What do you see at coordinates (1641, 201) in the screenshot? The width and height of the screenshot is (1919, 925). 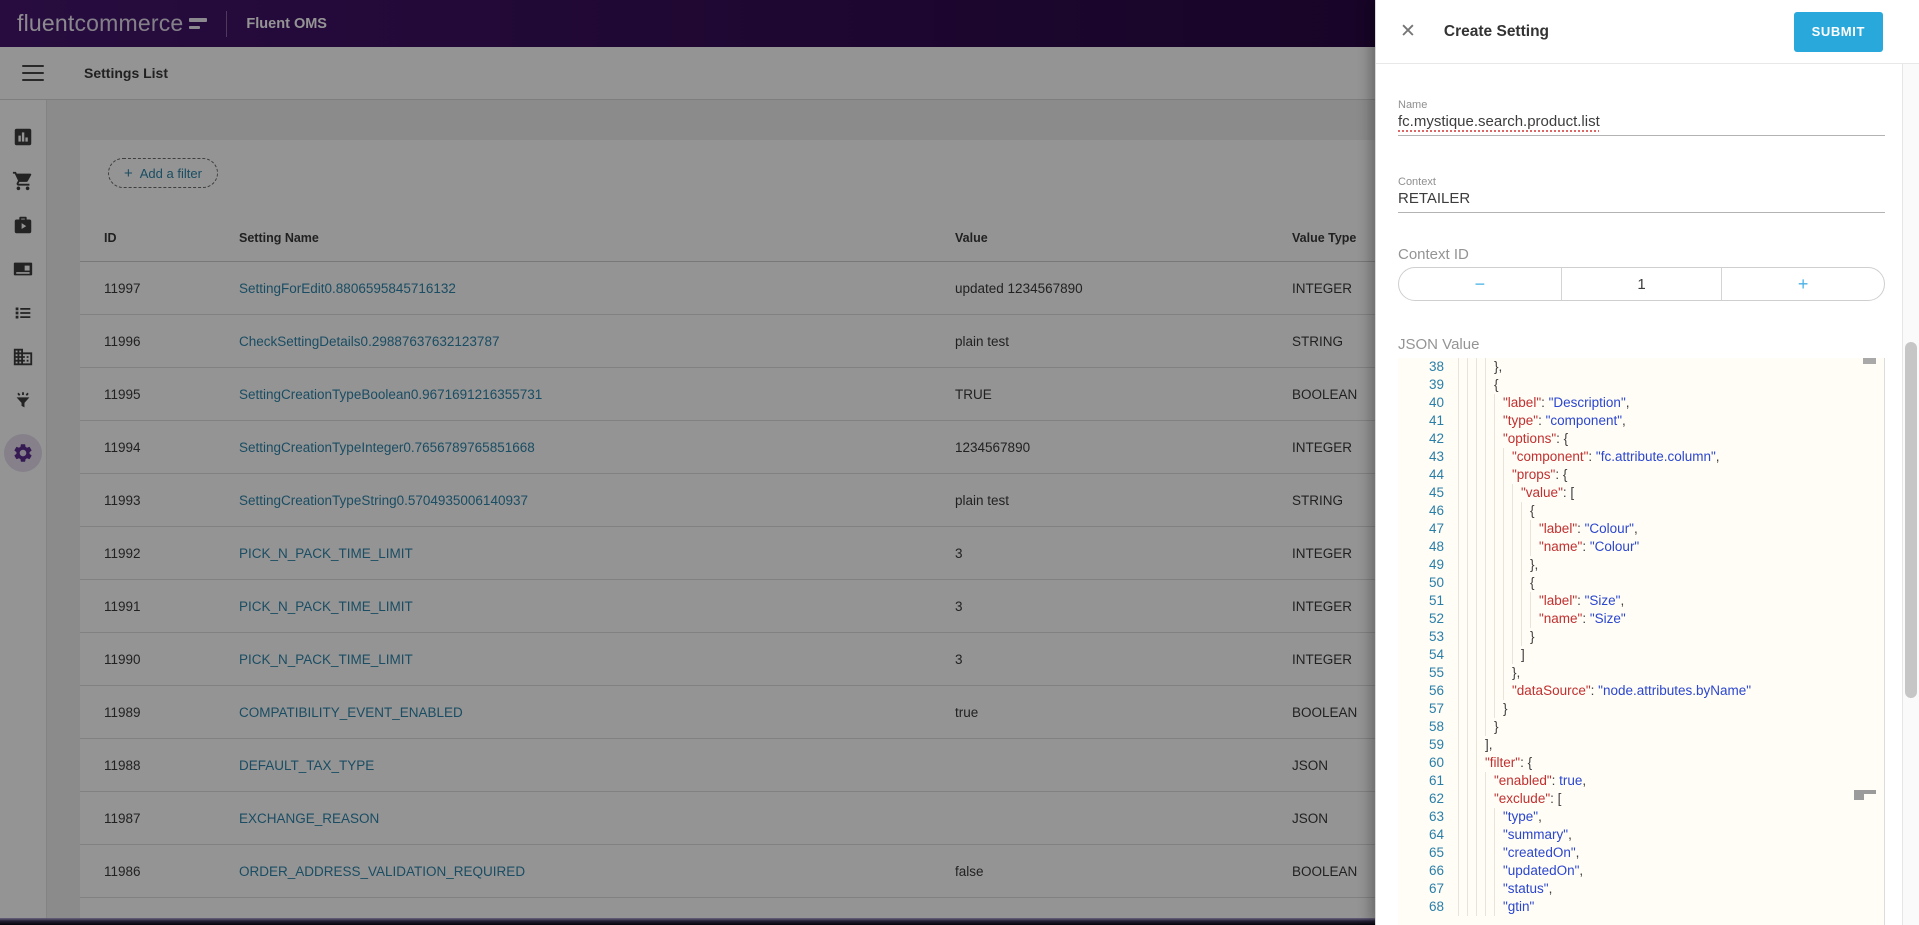 I see `context-input: RETAILER` at bounding box center [1641, 201].